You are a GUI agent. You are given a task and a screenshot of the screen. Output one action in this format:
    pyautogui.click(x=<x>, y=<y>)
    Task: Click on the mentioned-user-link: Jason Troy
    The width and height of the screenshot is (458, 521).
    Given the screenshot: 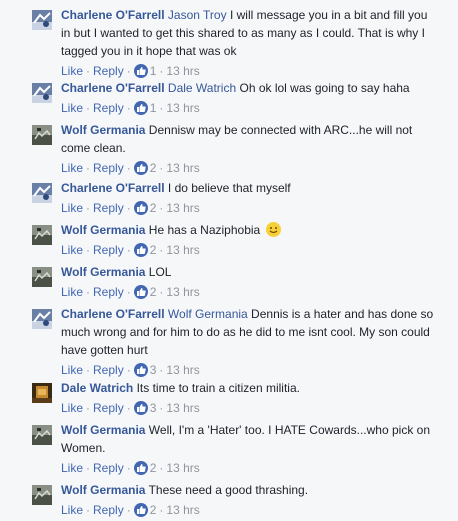 What is the action you would take?
    pyautogui.click(x=197, y=15)
    